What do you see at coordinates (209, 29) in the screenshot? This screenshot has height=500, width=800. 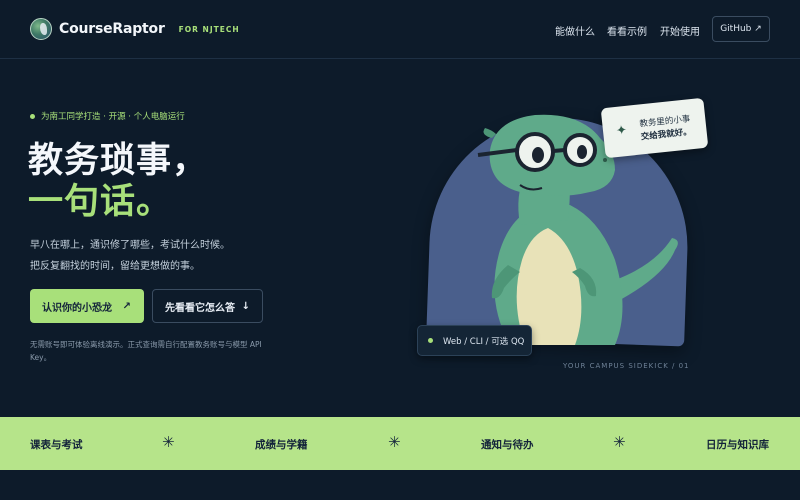 I see `brand-tagline: FOR NJTECH` at bounding box center [209, 29].